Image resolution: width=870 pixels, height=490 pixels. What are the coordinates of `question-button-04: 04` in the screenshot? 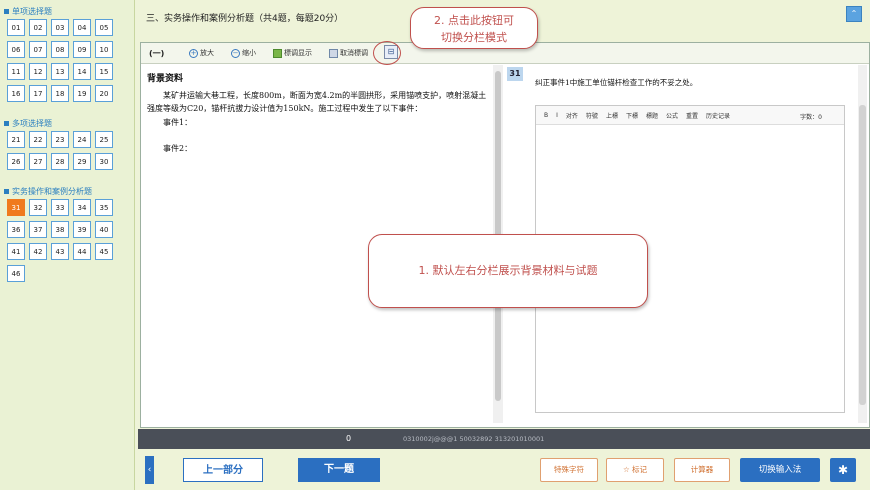 It's located at (82, 27).